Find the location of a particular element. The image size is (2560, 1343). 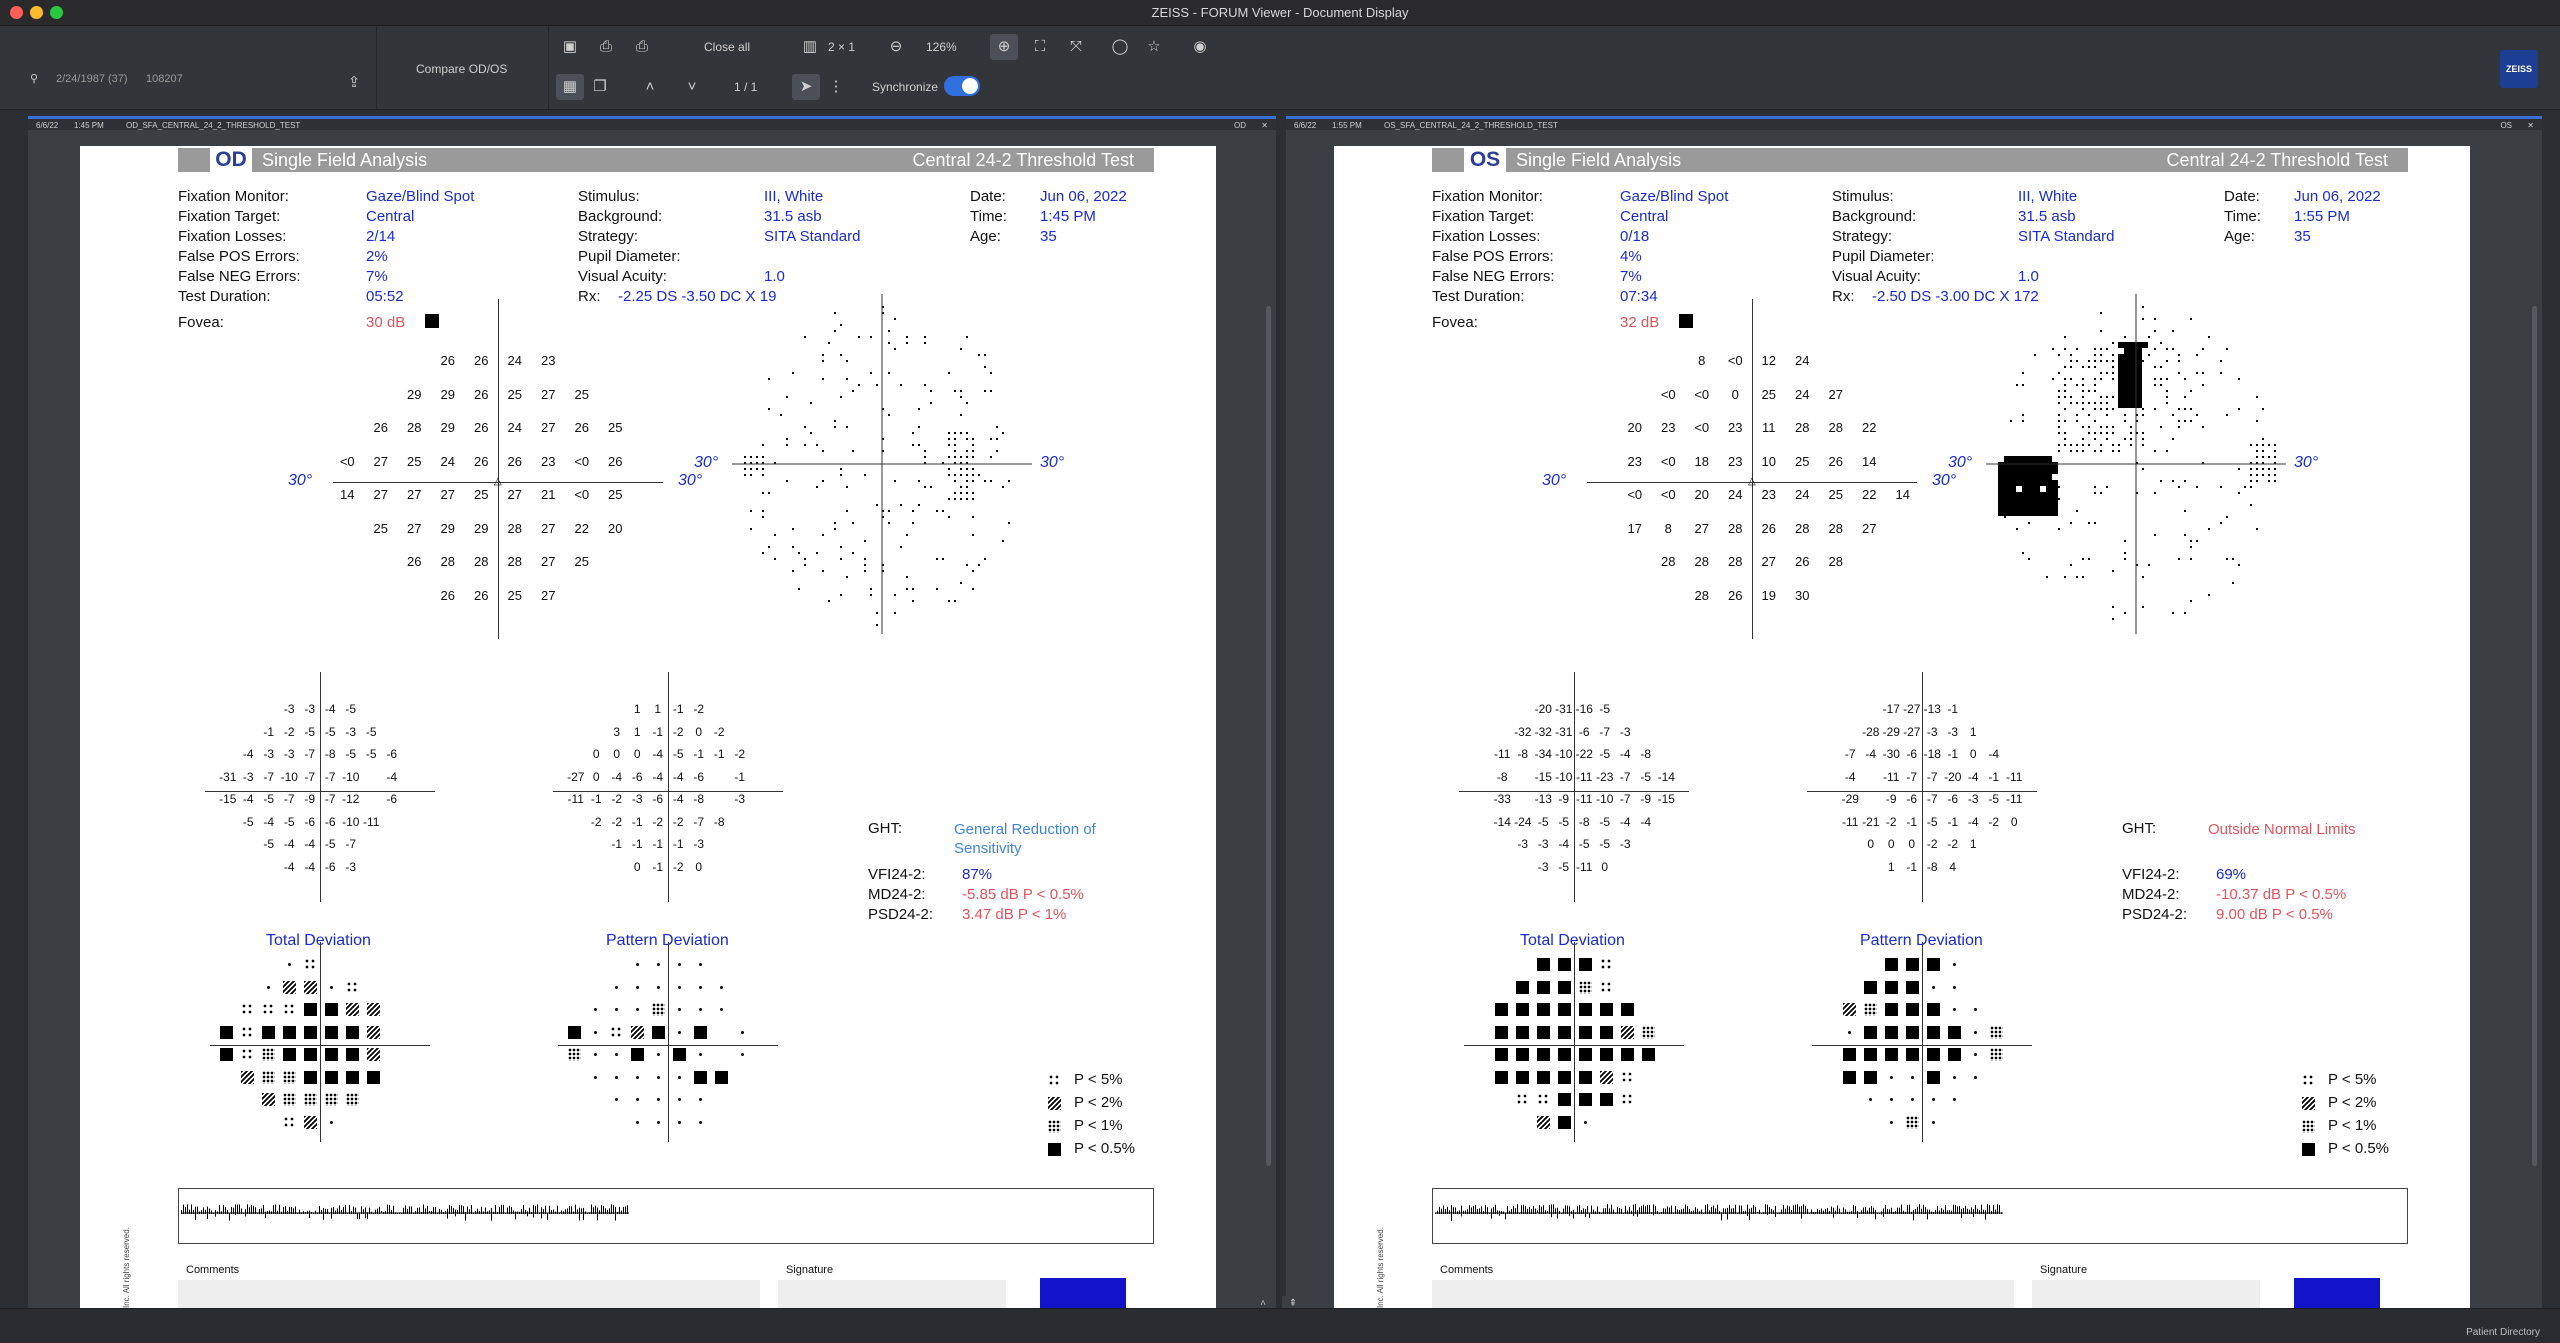

zoom-level: 126% is located at coordinates (941, 47).